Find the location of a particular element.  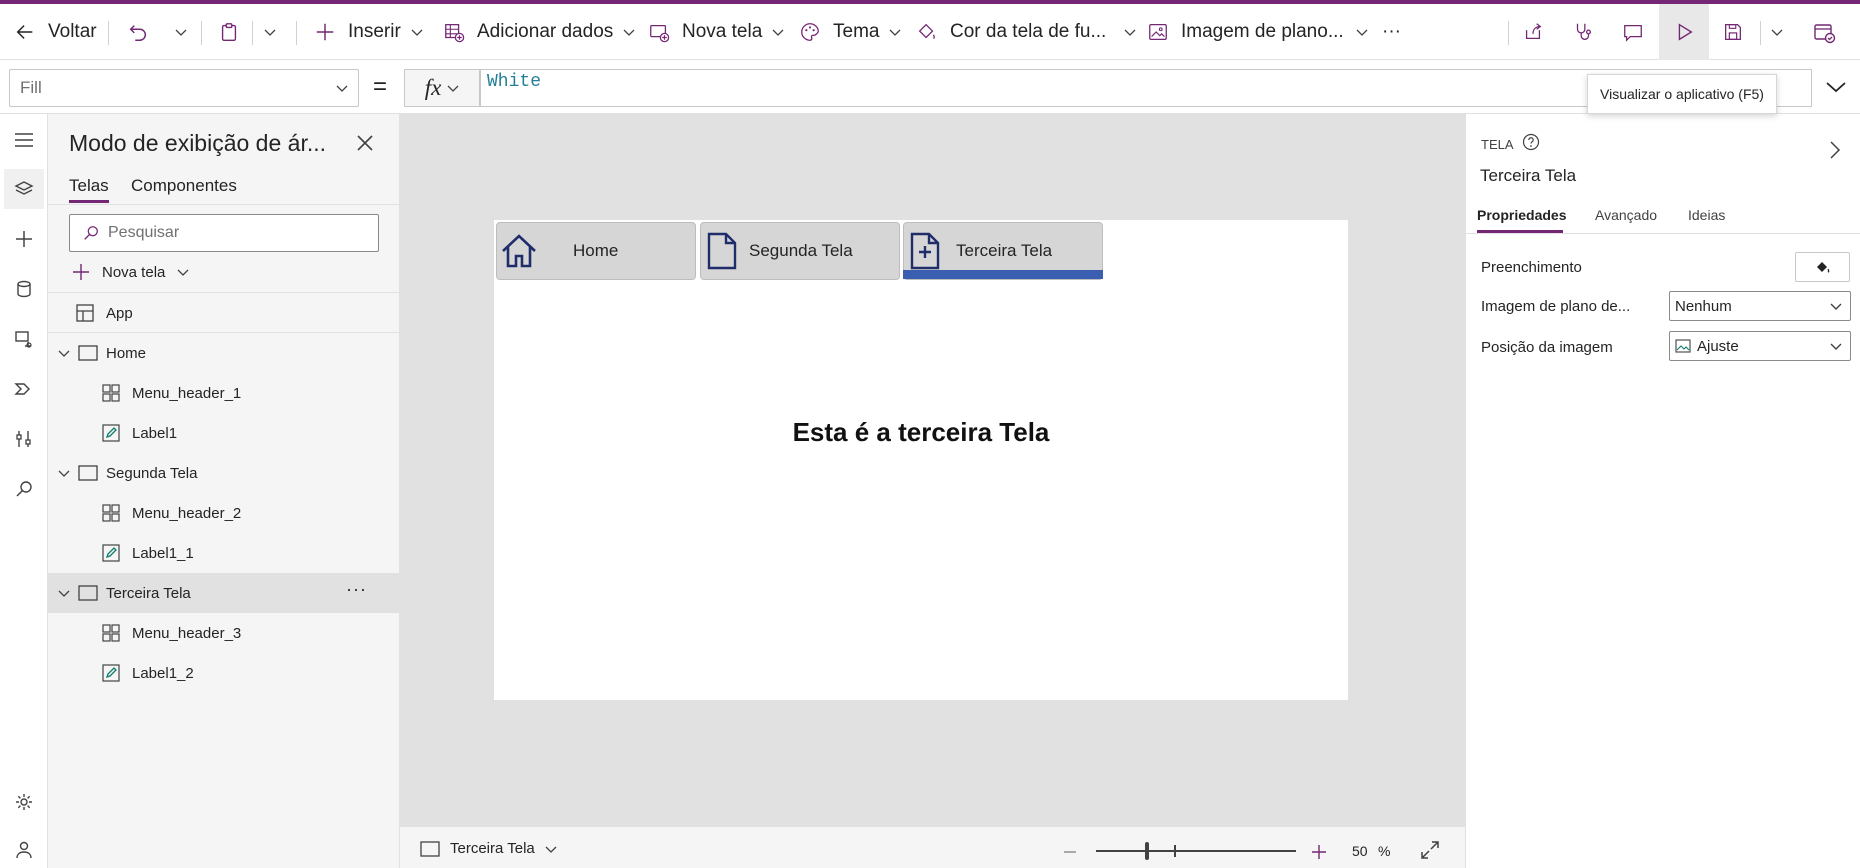

tree-item-screen: Home is located at coordinates (224, 353).